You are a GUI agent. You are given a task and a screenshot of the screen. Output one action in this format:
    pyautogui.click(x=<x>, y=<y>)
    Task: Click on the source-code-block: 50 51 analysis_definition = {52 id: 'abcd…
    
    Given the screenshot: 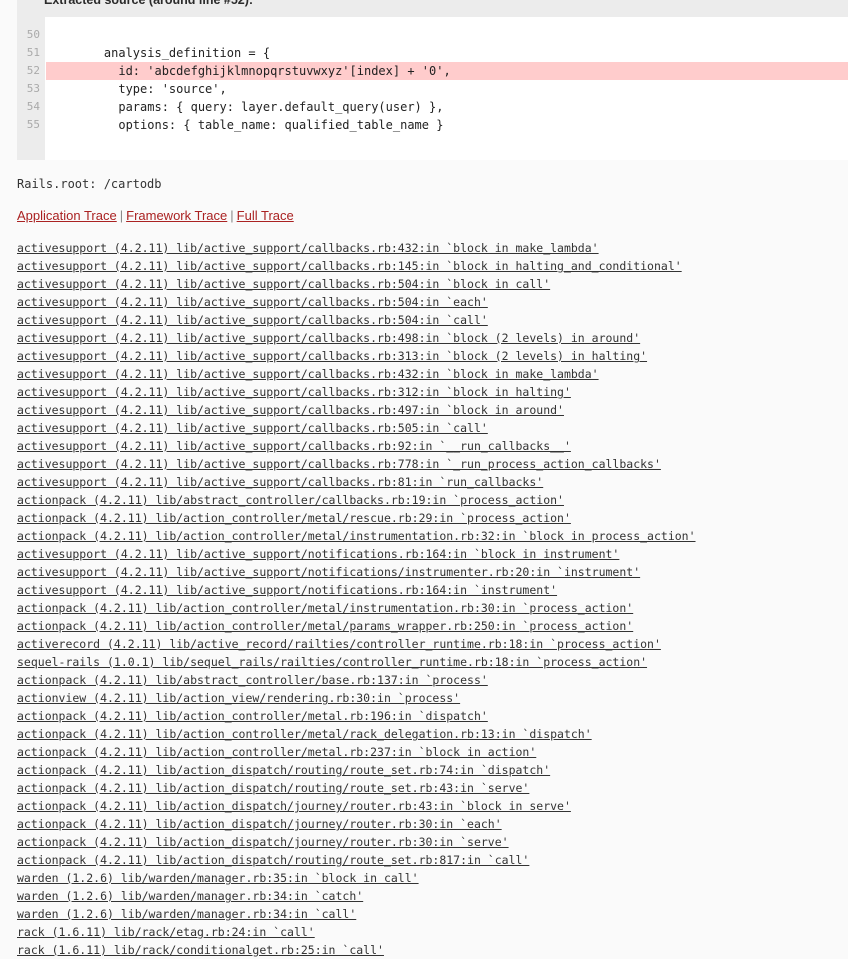 What is the action you would take?
    pyautogui.click(x=432, y=88)
    